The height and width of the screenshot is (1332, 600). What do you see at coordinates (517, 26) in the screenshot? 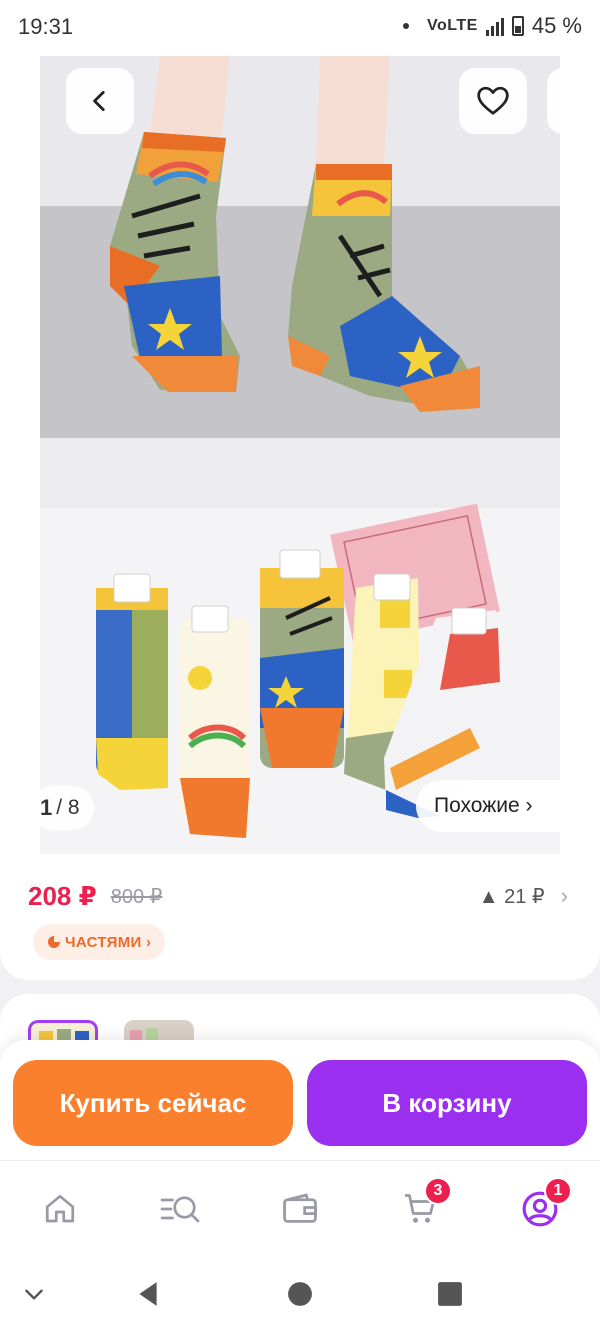
I see `battery-icon` at bounding box center [517, 26].